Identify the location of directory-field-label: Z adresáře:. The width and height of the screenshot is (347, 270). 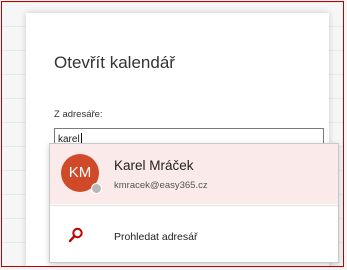
(78, 114).